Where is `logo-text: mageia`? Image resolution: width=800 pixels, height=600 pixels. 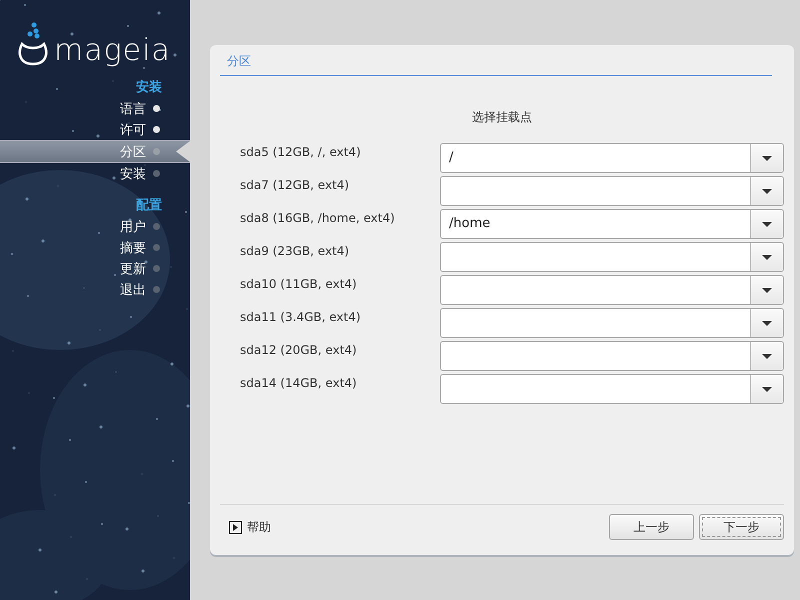 logo-text: mageia is located at coordinates (112, 51).